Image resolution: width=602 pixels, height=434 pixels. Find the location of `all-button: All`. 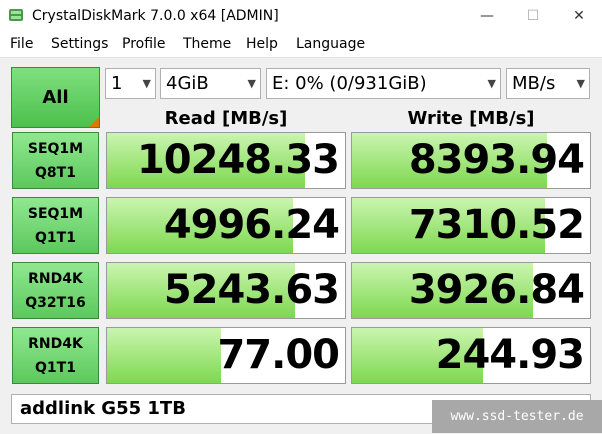

all-button: All is located at coordinates (55, 97).